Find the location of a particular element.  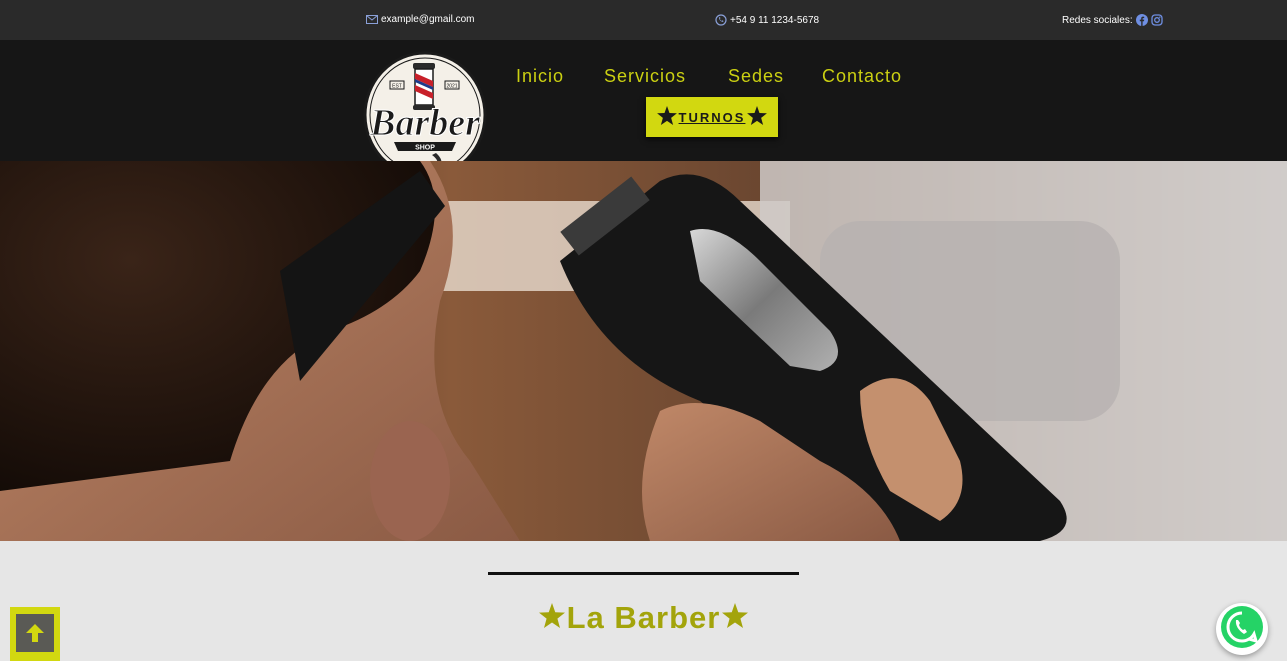

arrow-up-icon is located at coordinates (35, 633).